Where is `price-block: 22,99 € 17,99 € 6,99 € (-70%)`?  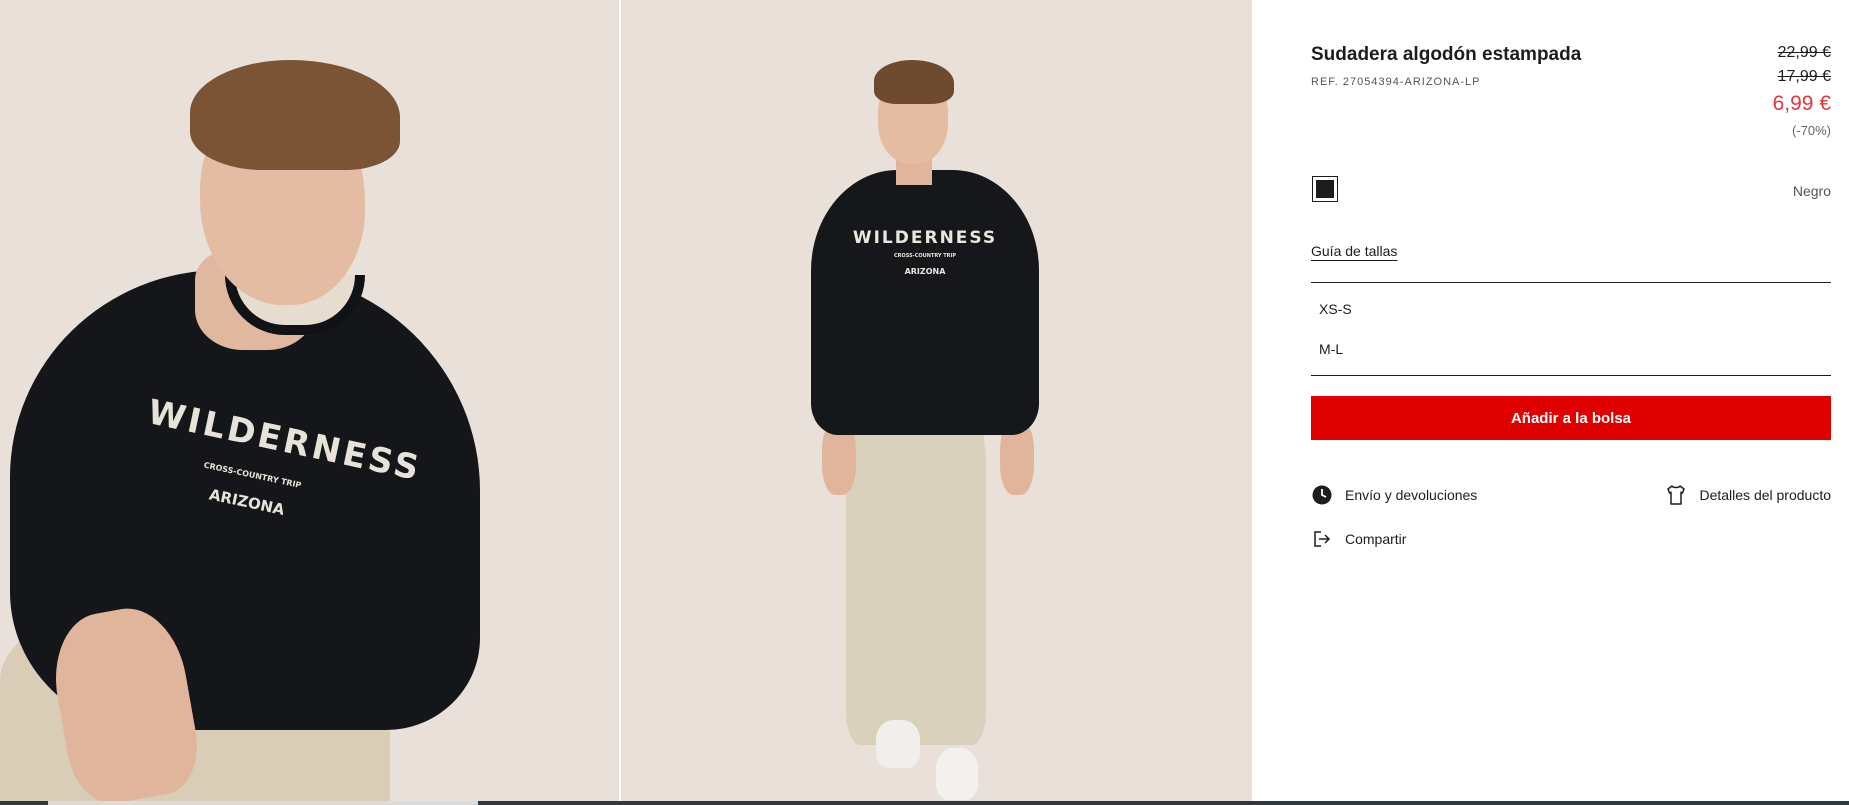
price-block: 22,99 € 17,99 € 6,99 € (-70%) is located at coordinates (1802, 91).